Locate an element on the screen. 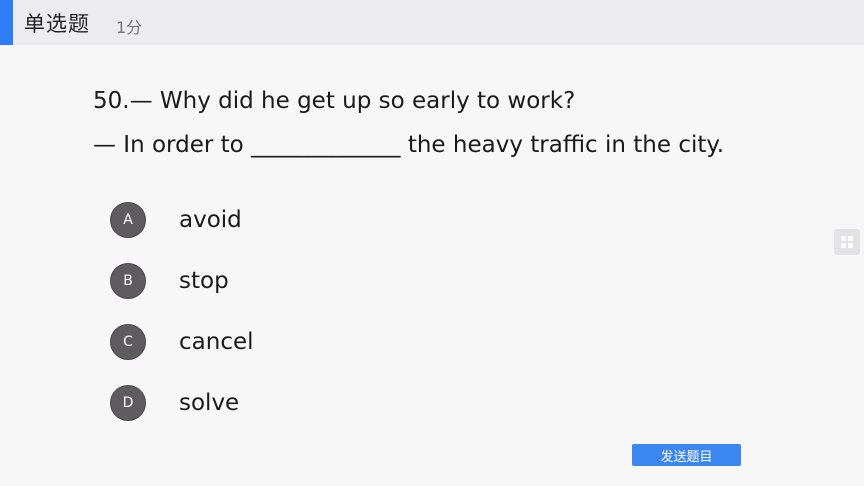 This screenshot has height=486, width=864. send-question-button: 发送题目 is located at coordinates (686, 455).